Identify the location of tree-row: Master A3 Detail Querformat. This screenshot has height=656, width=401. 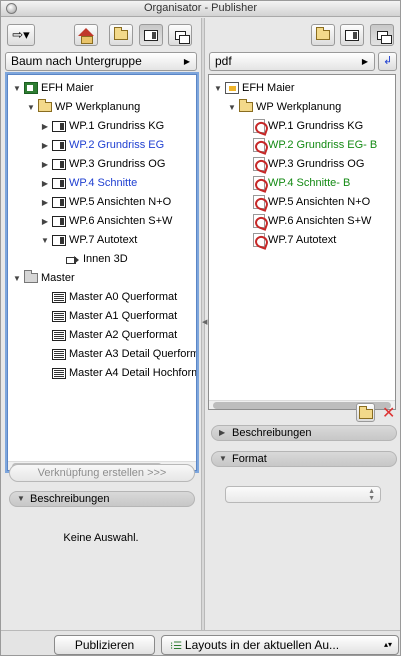
(102, 354).